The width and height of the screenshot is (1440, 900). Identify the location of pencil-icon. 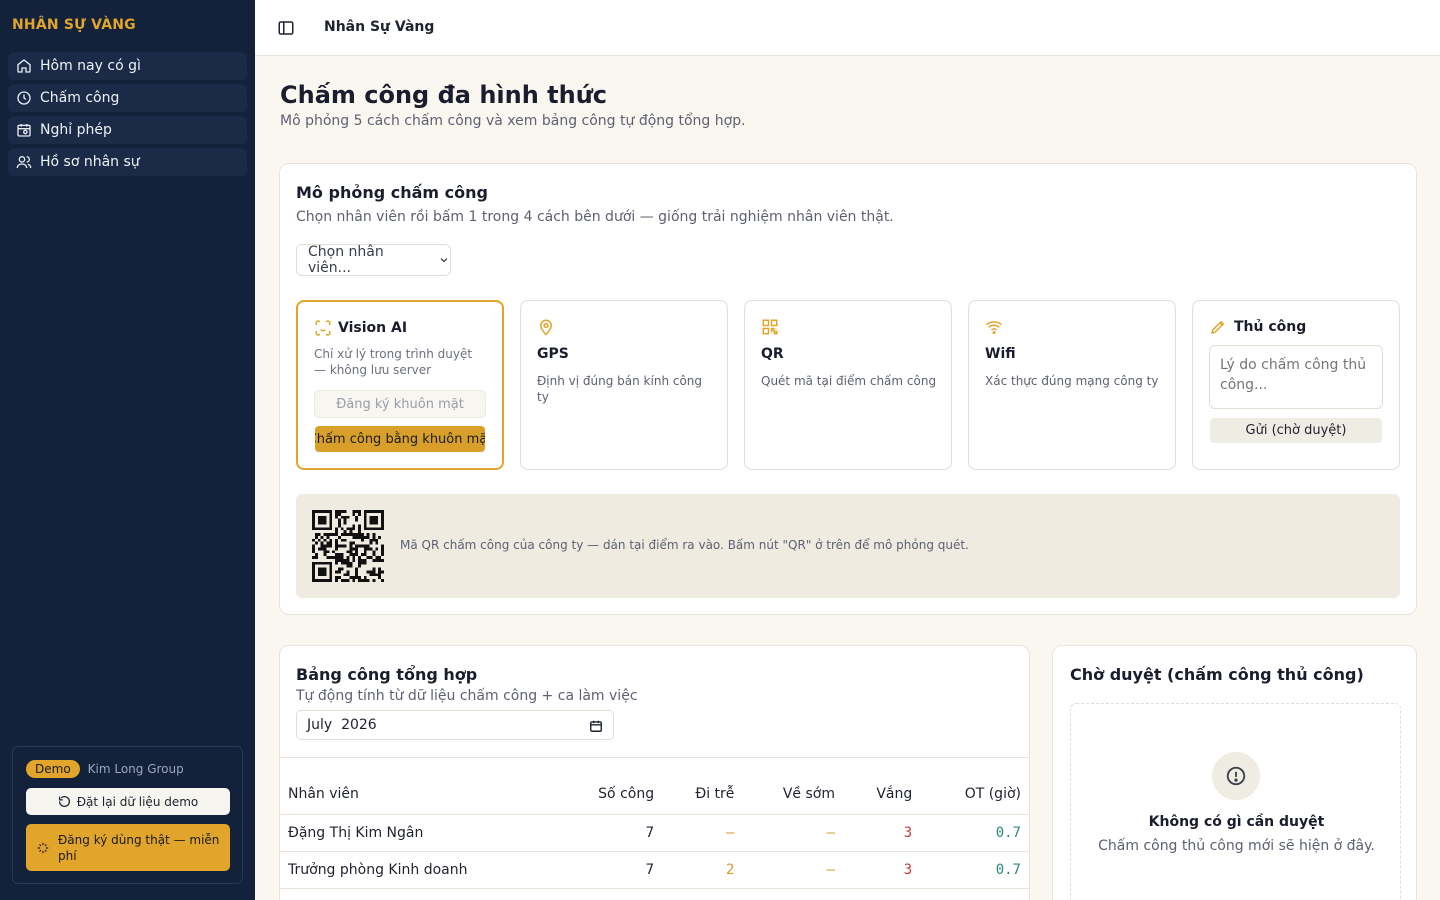
(1217, 327).